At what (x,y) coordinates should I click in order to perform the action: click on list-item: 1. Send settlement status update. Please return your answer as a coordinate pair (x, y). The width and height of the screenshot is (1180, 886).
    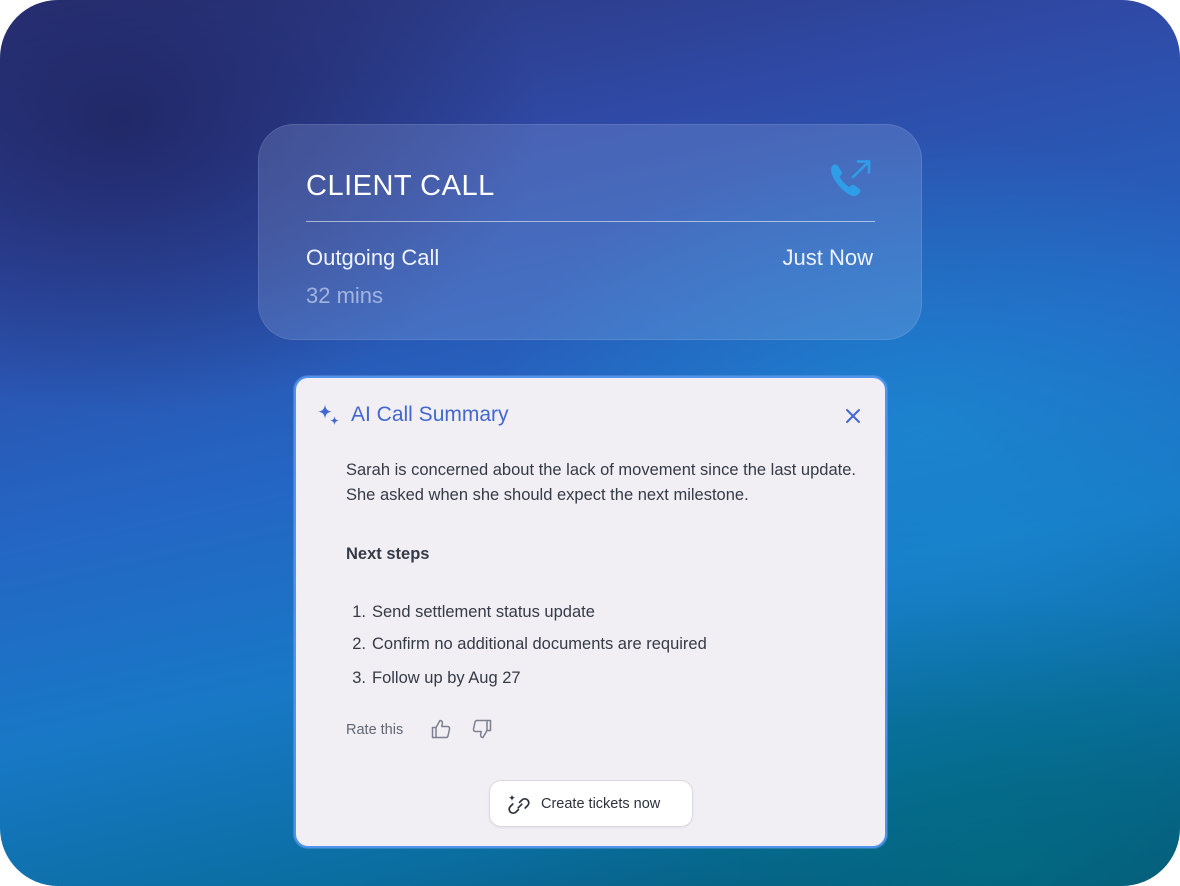
    Looking at the image, I should click on (470, 612).